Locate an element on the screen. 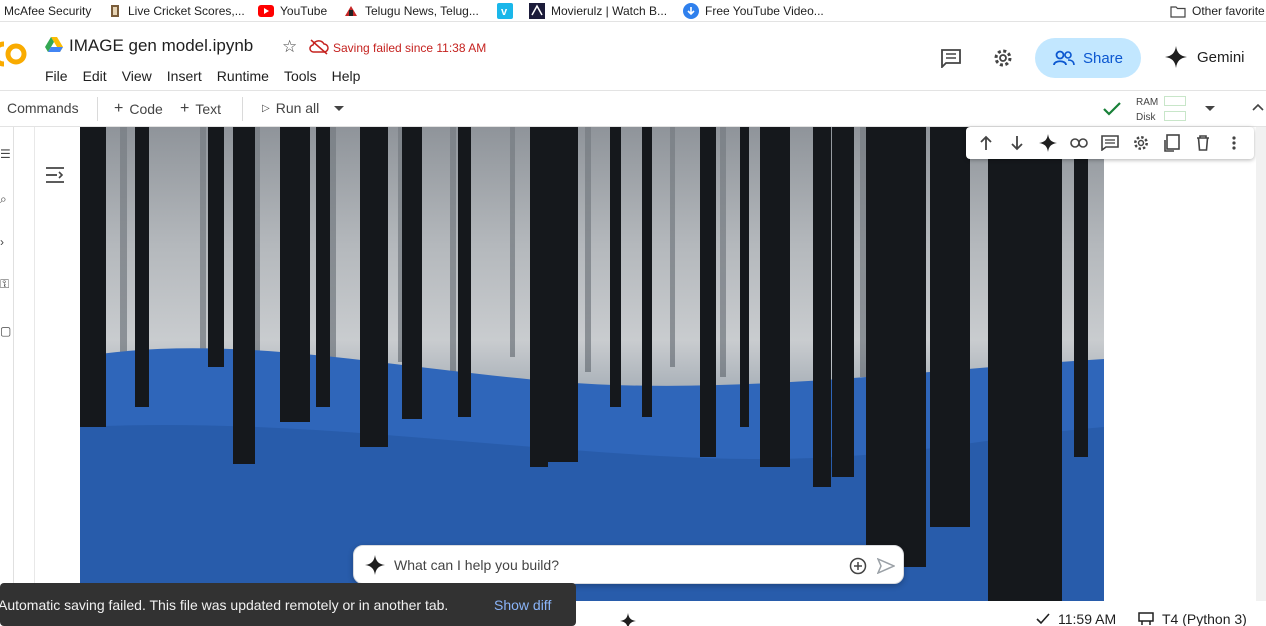  bookmark-youtube: YouTube is located at coordinates (292, 11).